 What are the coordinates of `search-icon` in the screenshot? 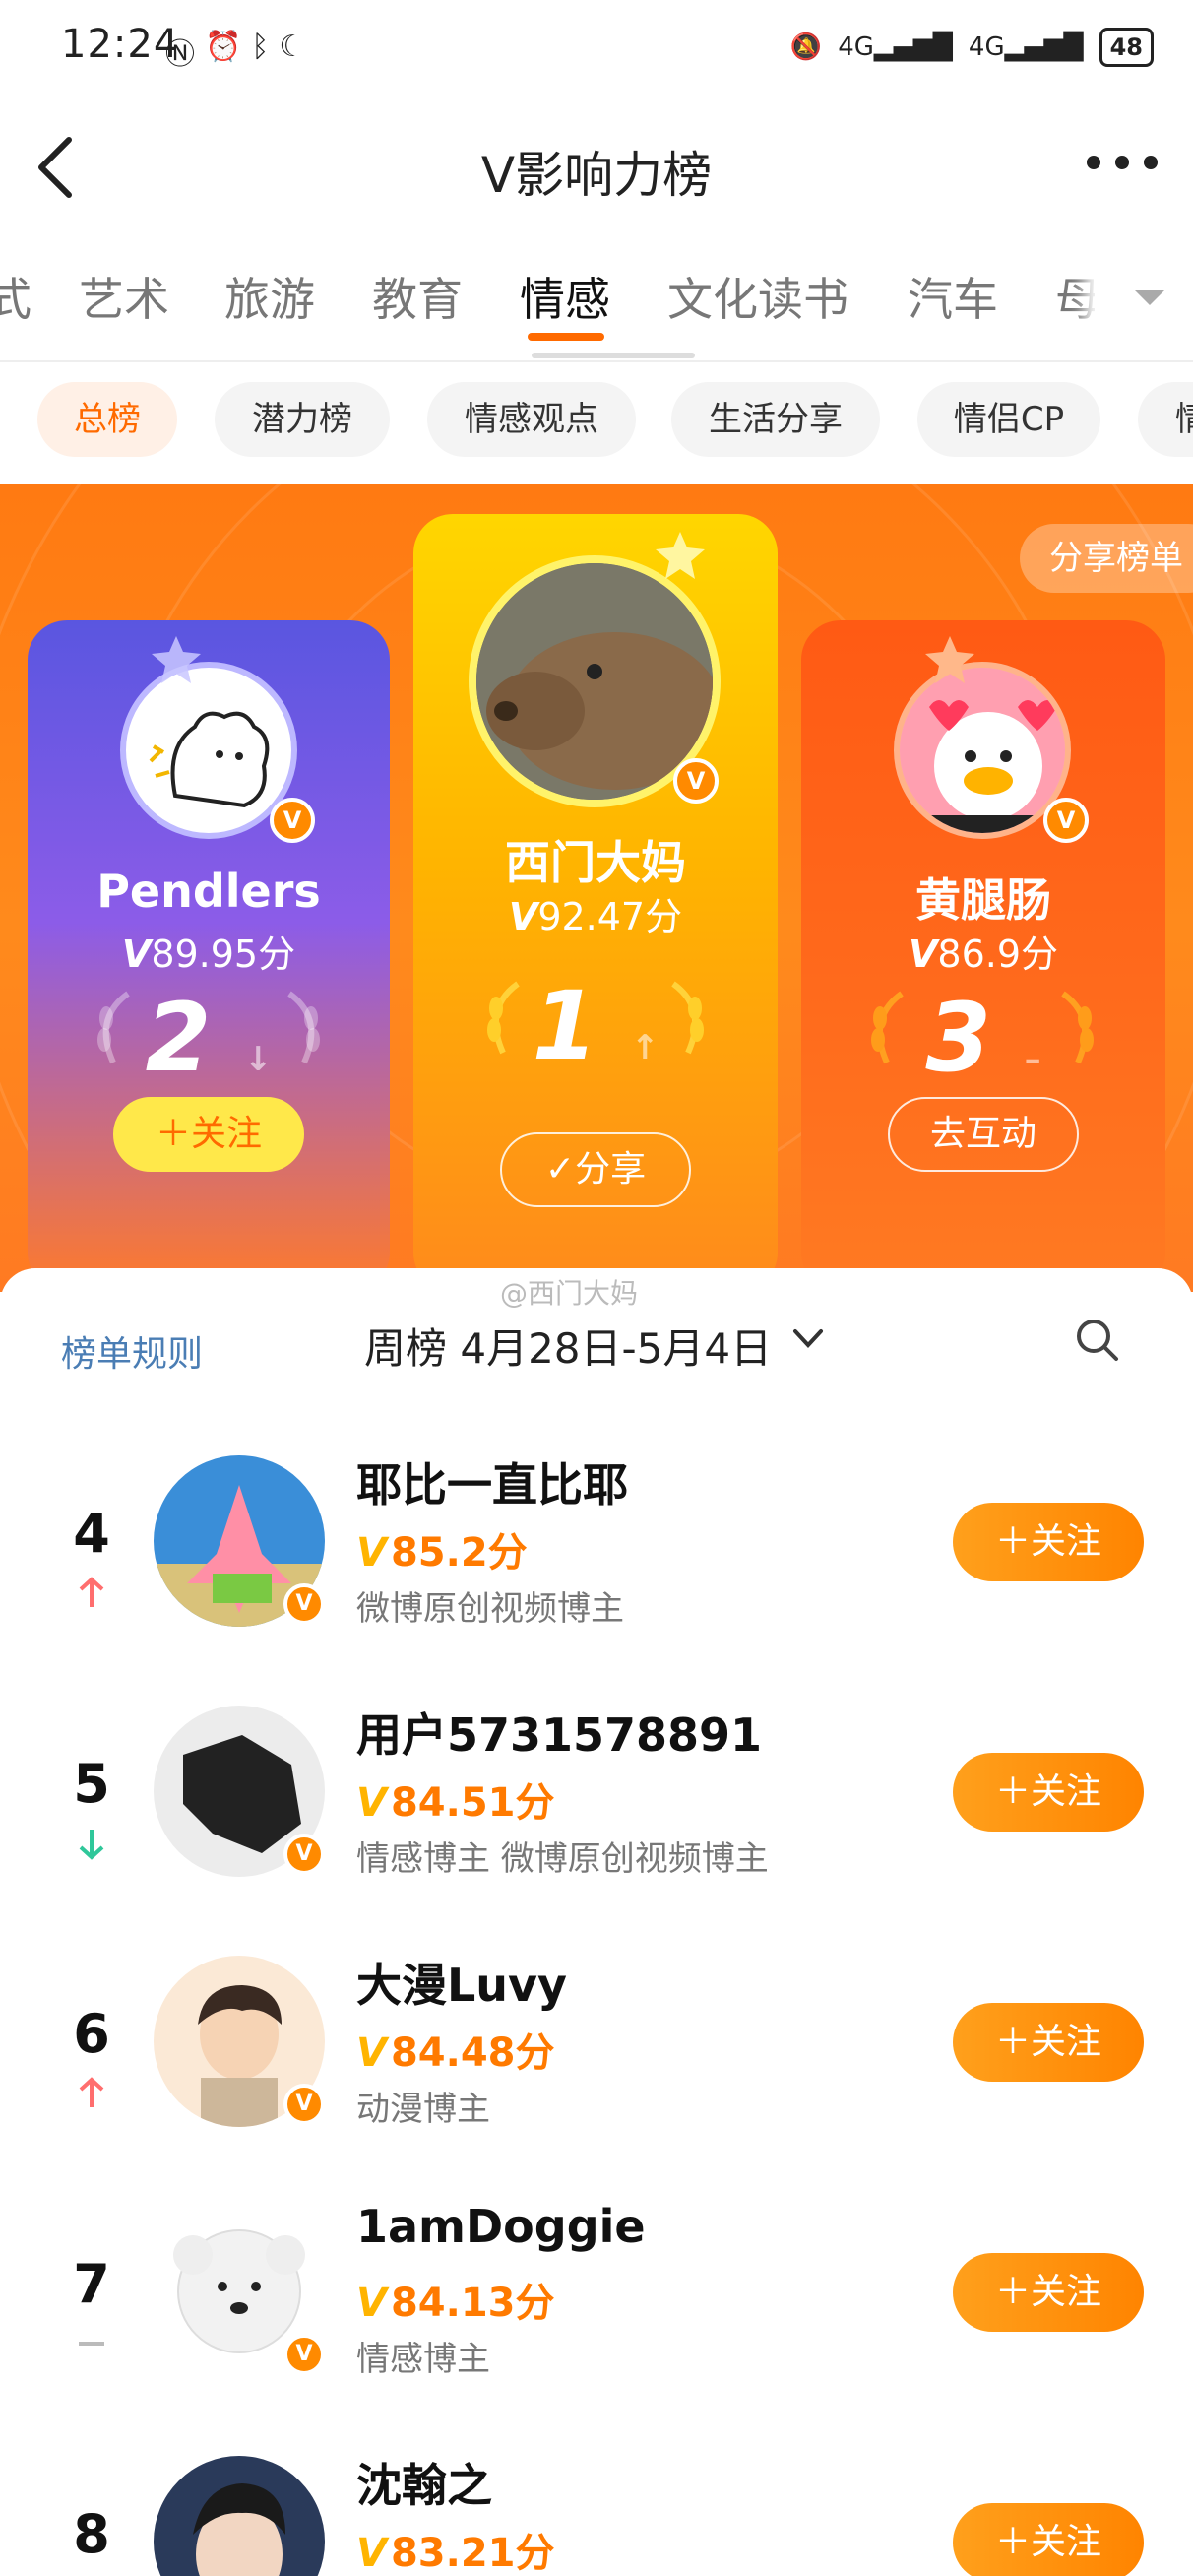 It's located at (1097, 1340).